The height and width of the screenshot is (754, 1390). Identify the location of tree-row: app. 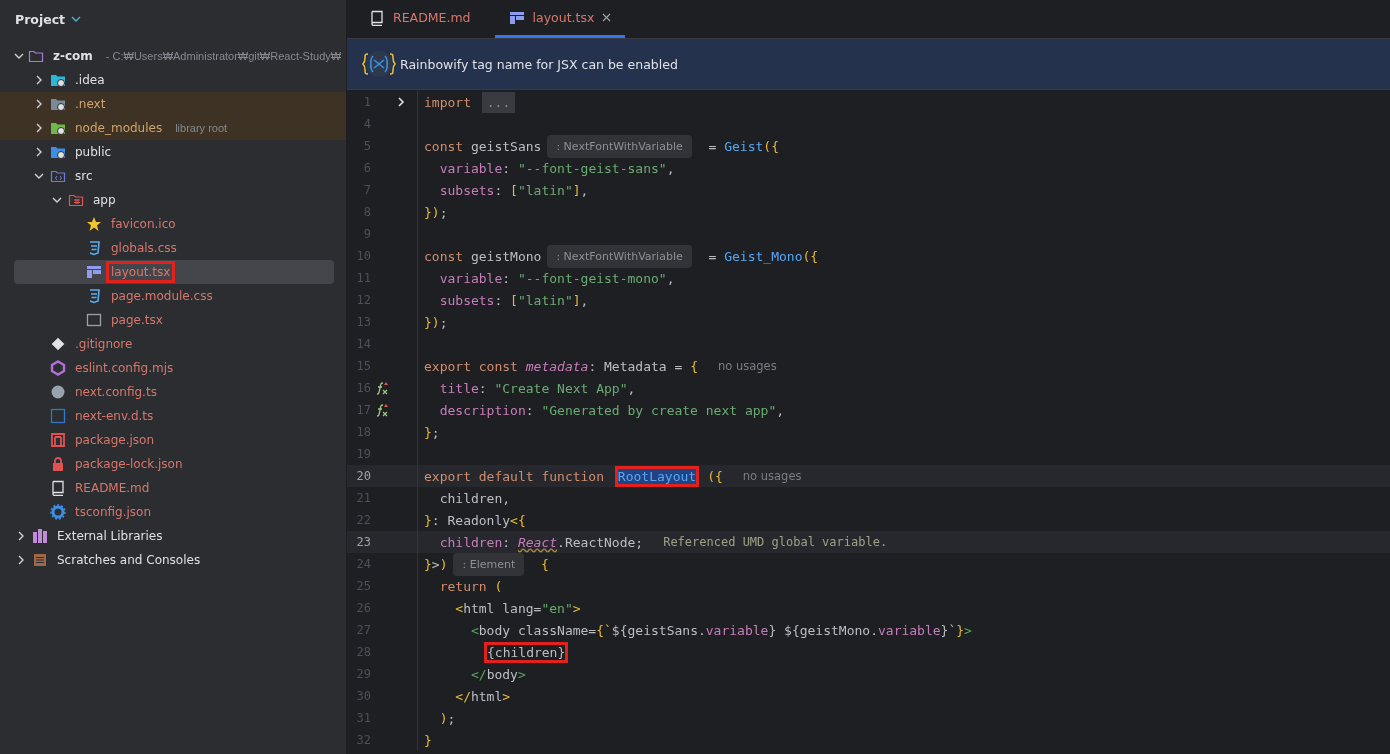
(174, 200).